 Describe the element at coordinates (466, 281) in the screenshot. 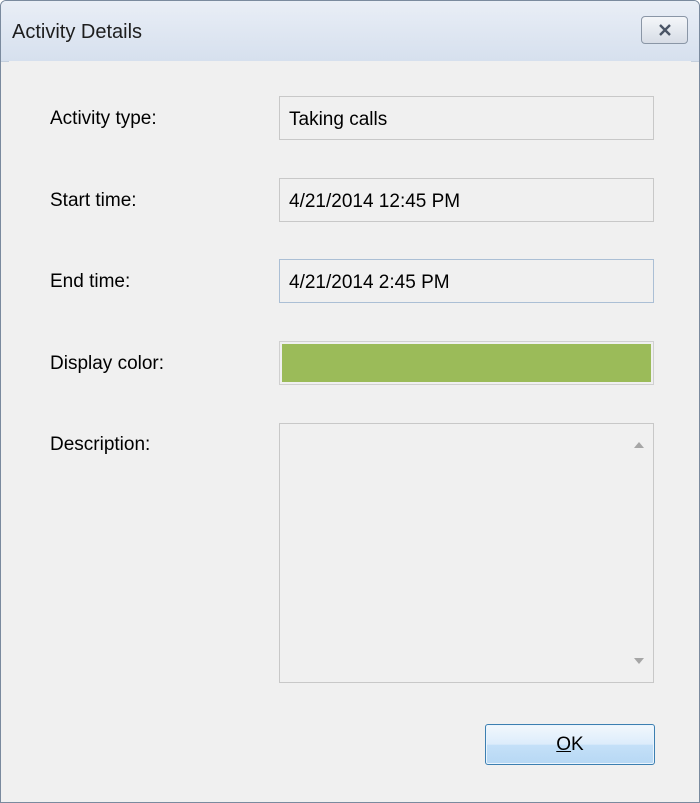

I see `end-time-field: 4/21/2014 2:45 PM` at that location.